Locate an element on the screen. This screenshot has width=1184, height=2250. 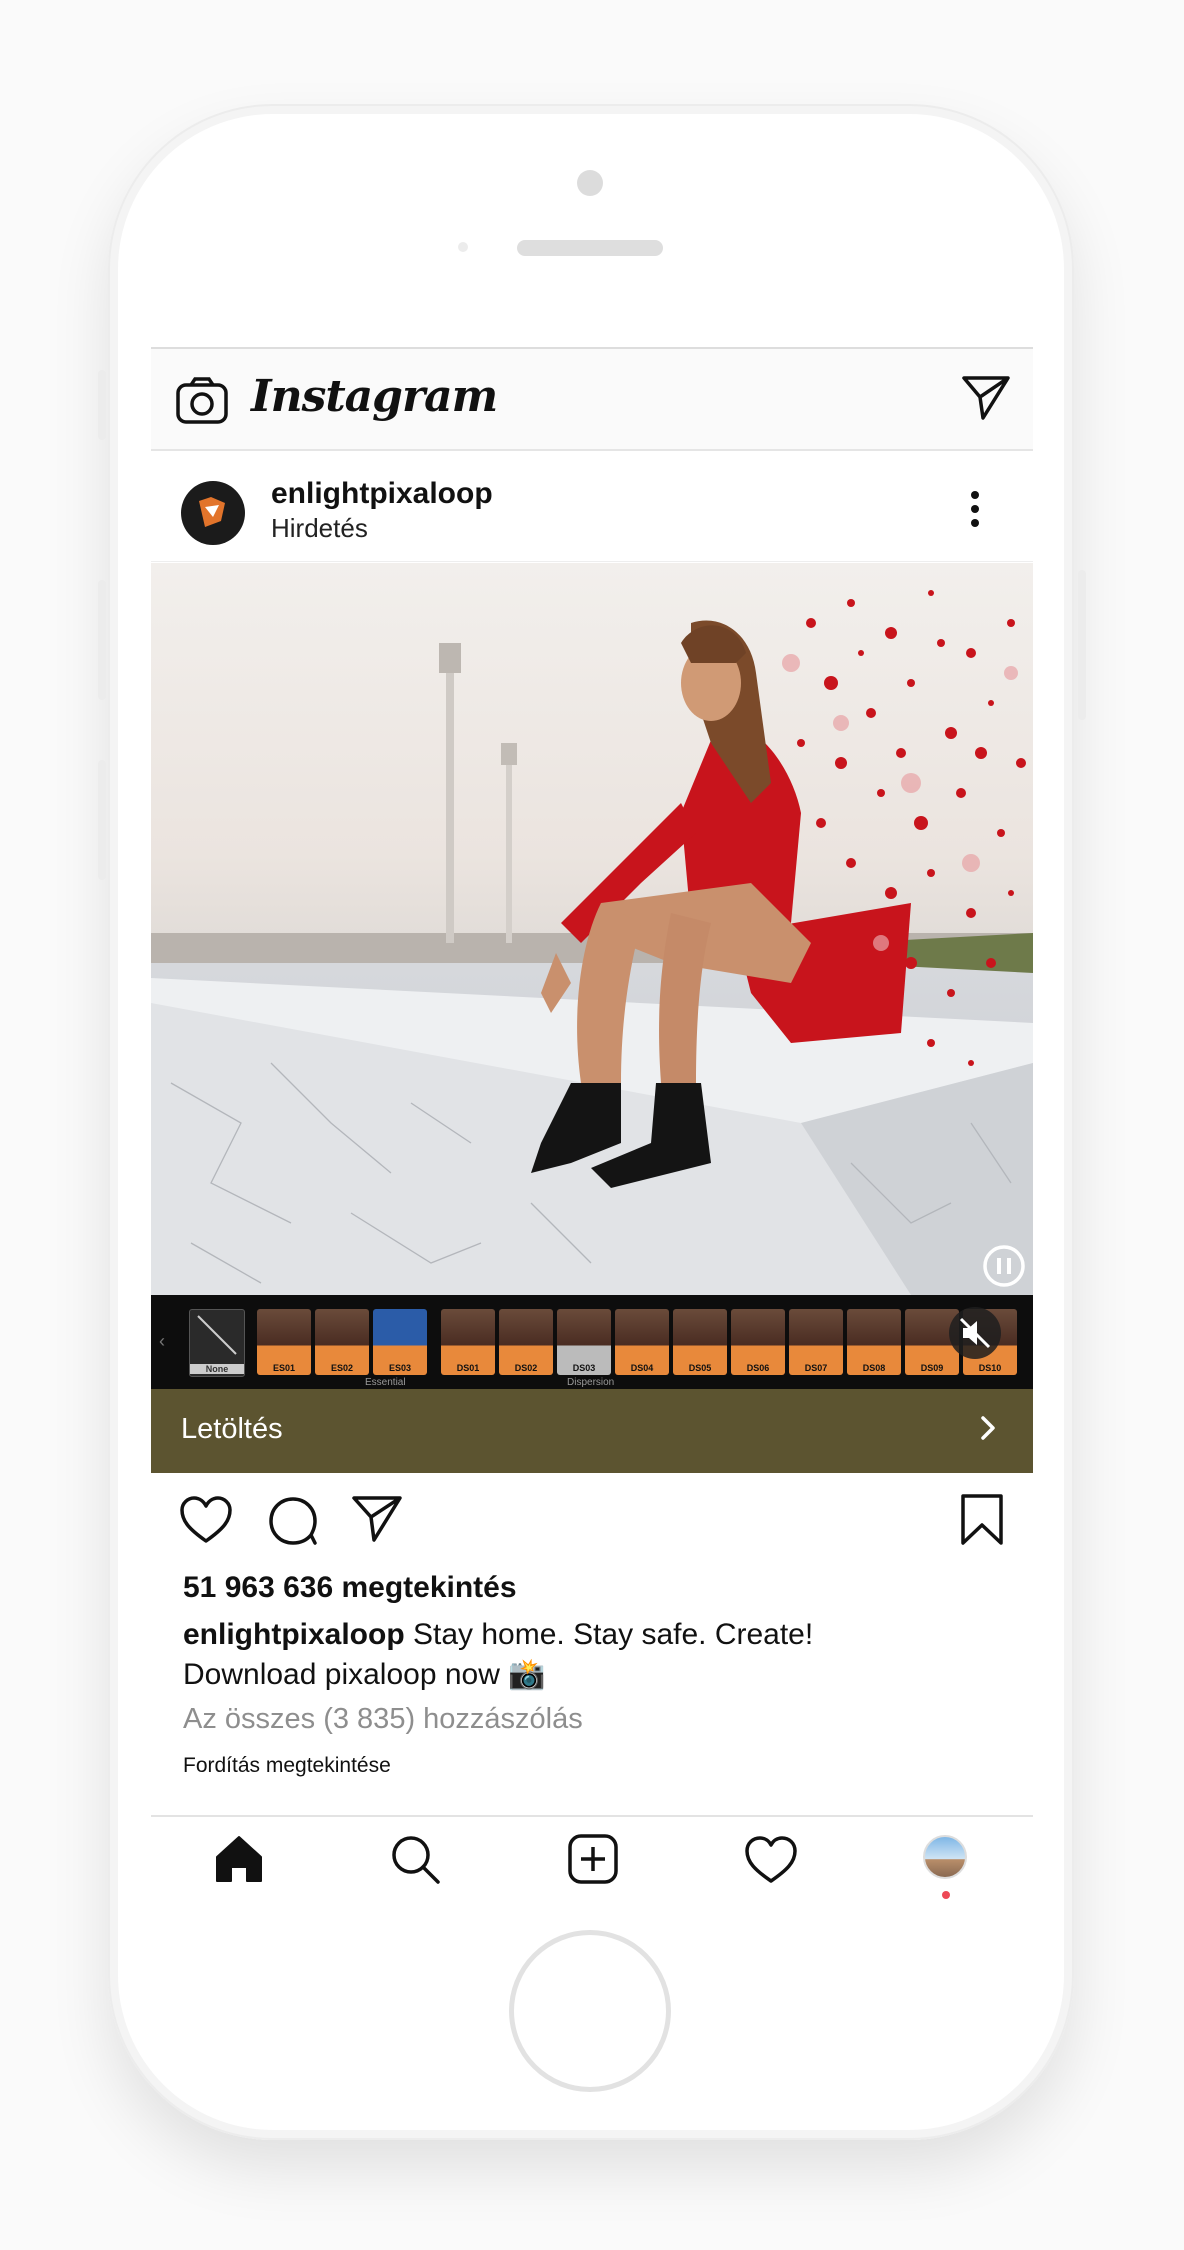
front-camera is located at coordinates (590, 183).